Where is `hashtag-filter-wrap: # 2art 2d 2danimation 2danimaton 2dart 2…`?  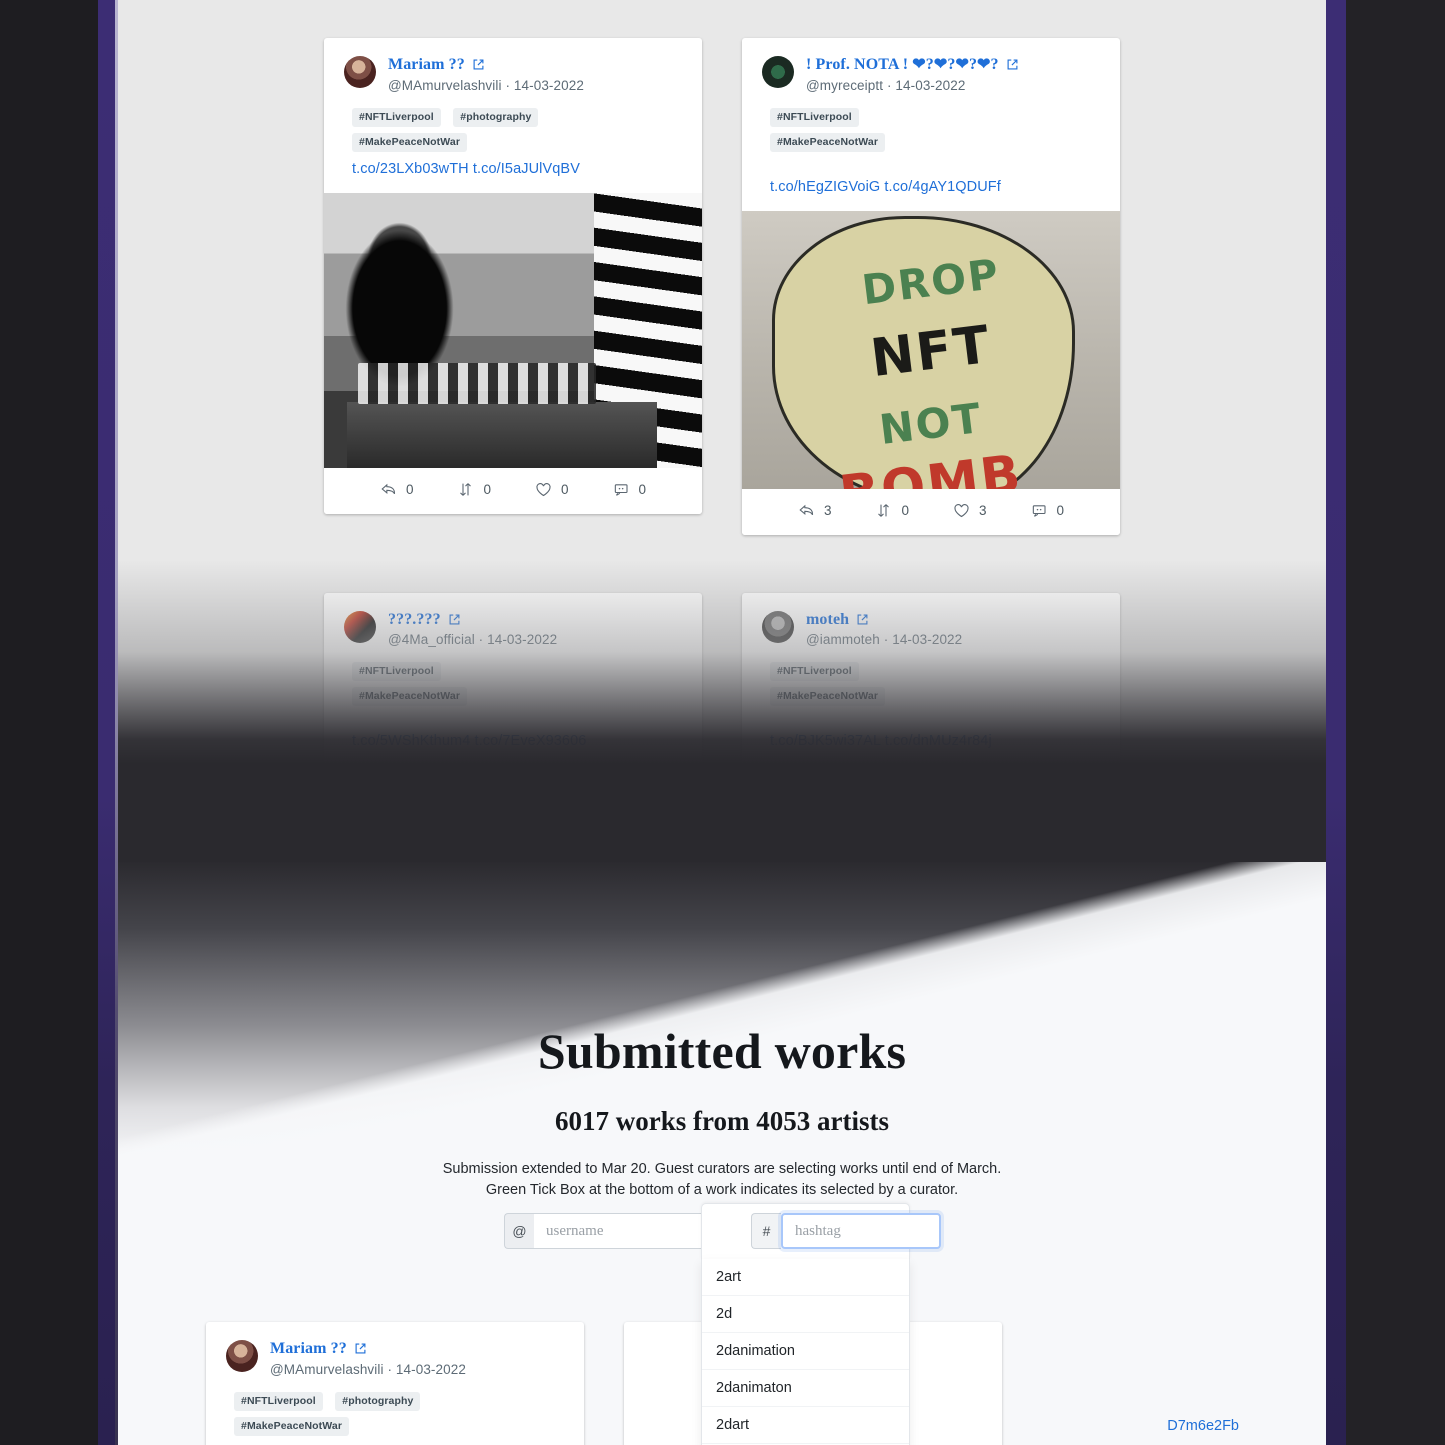
hashtag-filter-wrap: # 2art 2d 2danimation 2danimaton 2dart 2… is located at coordinates (821, 1324).